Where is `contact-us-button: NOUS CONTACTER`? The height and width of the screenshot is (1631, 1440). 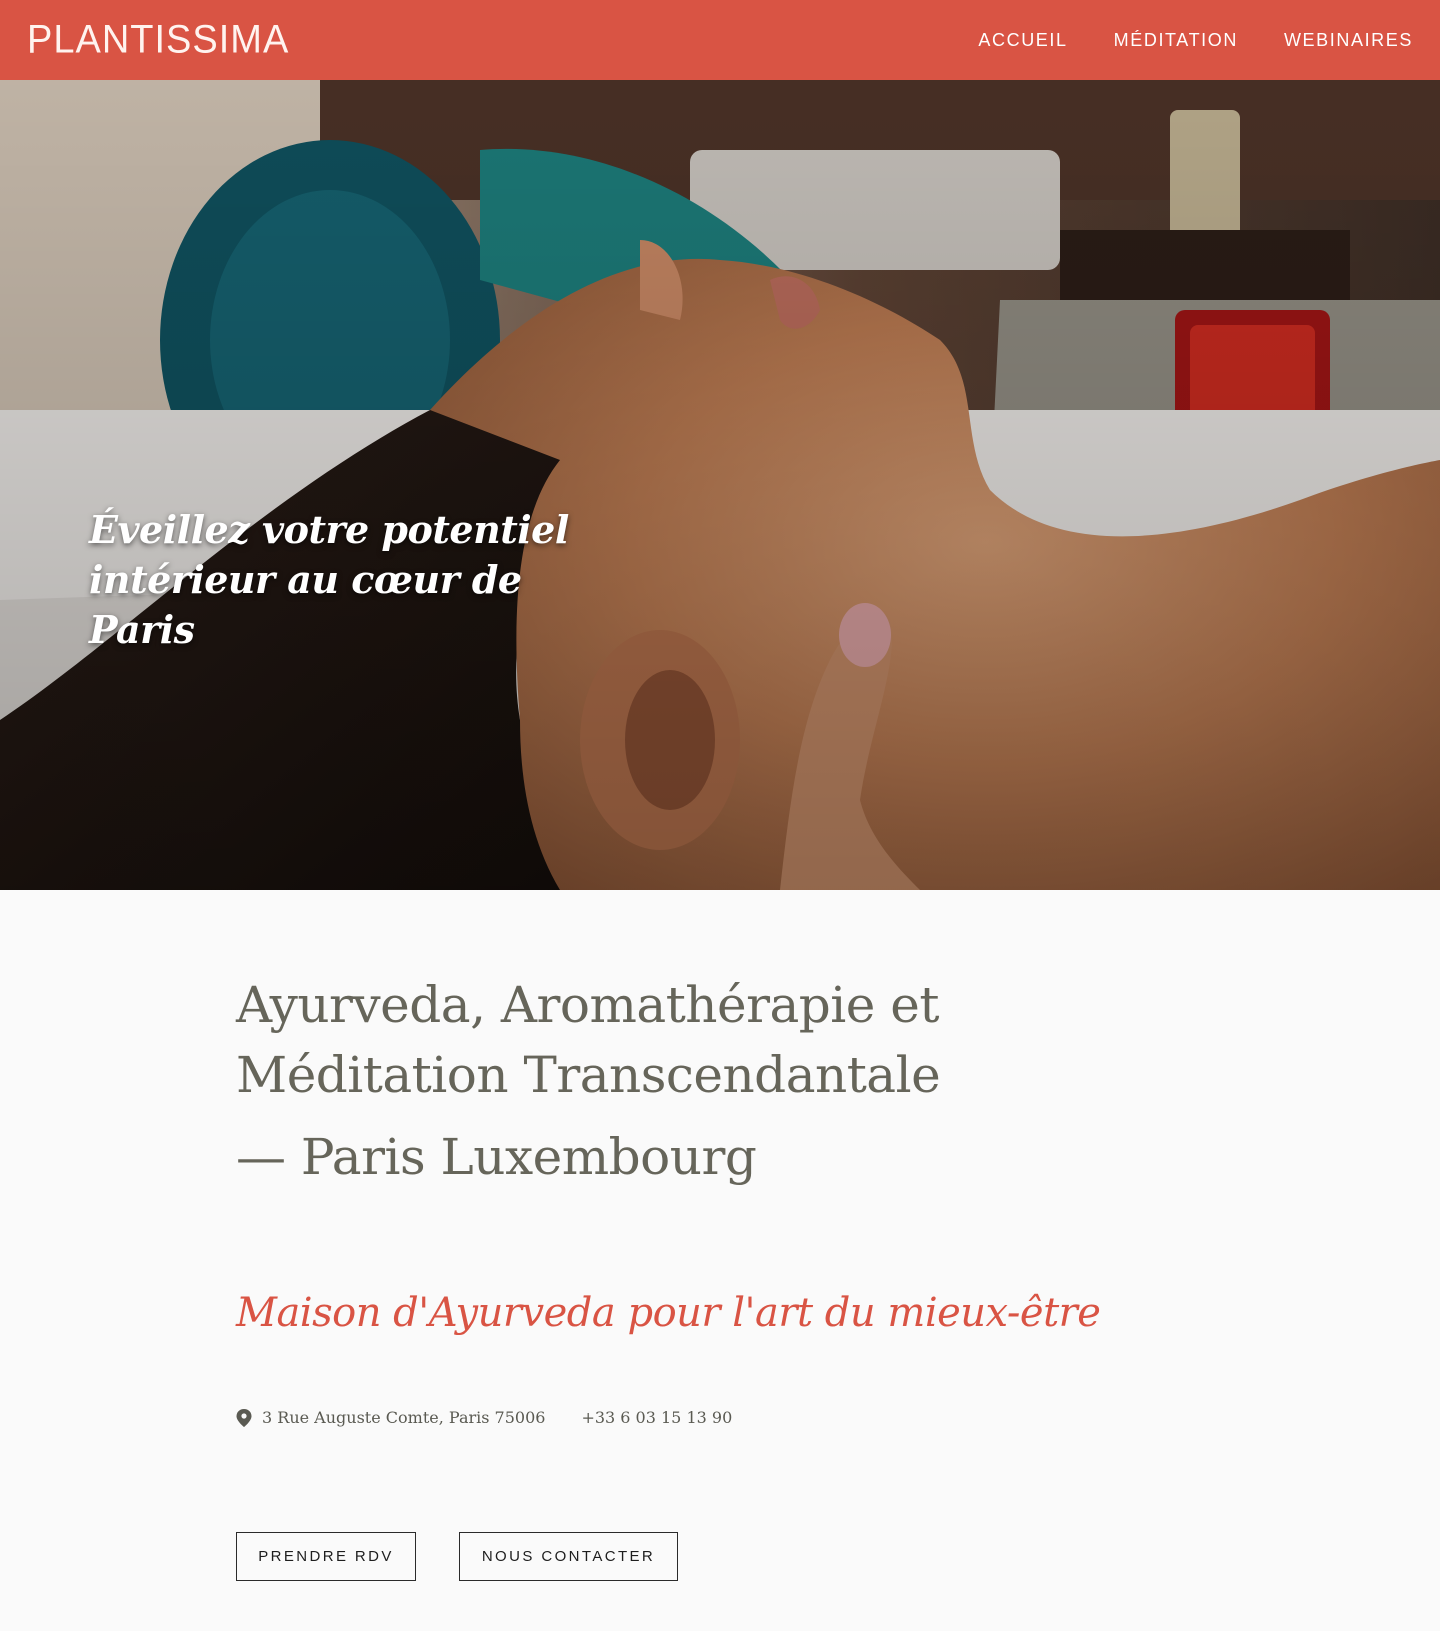 contact-us-button: NOUS CONTACTER is located at coordinates (568, 1556).